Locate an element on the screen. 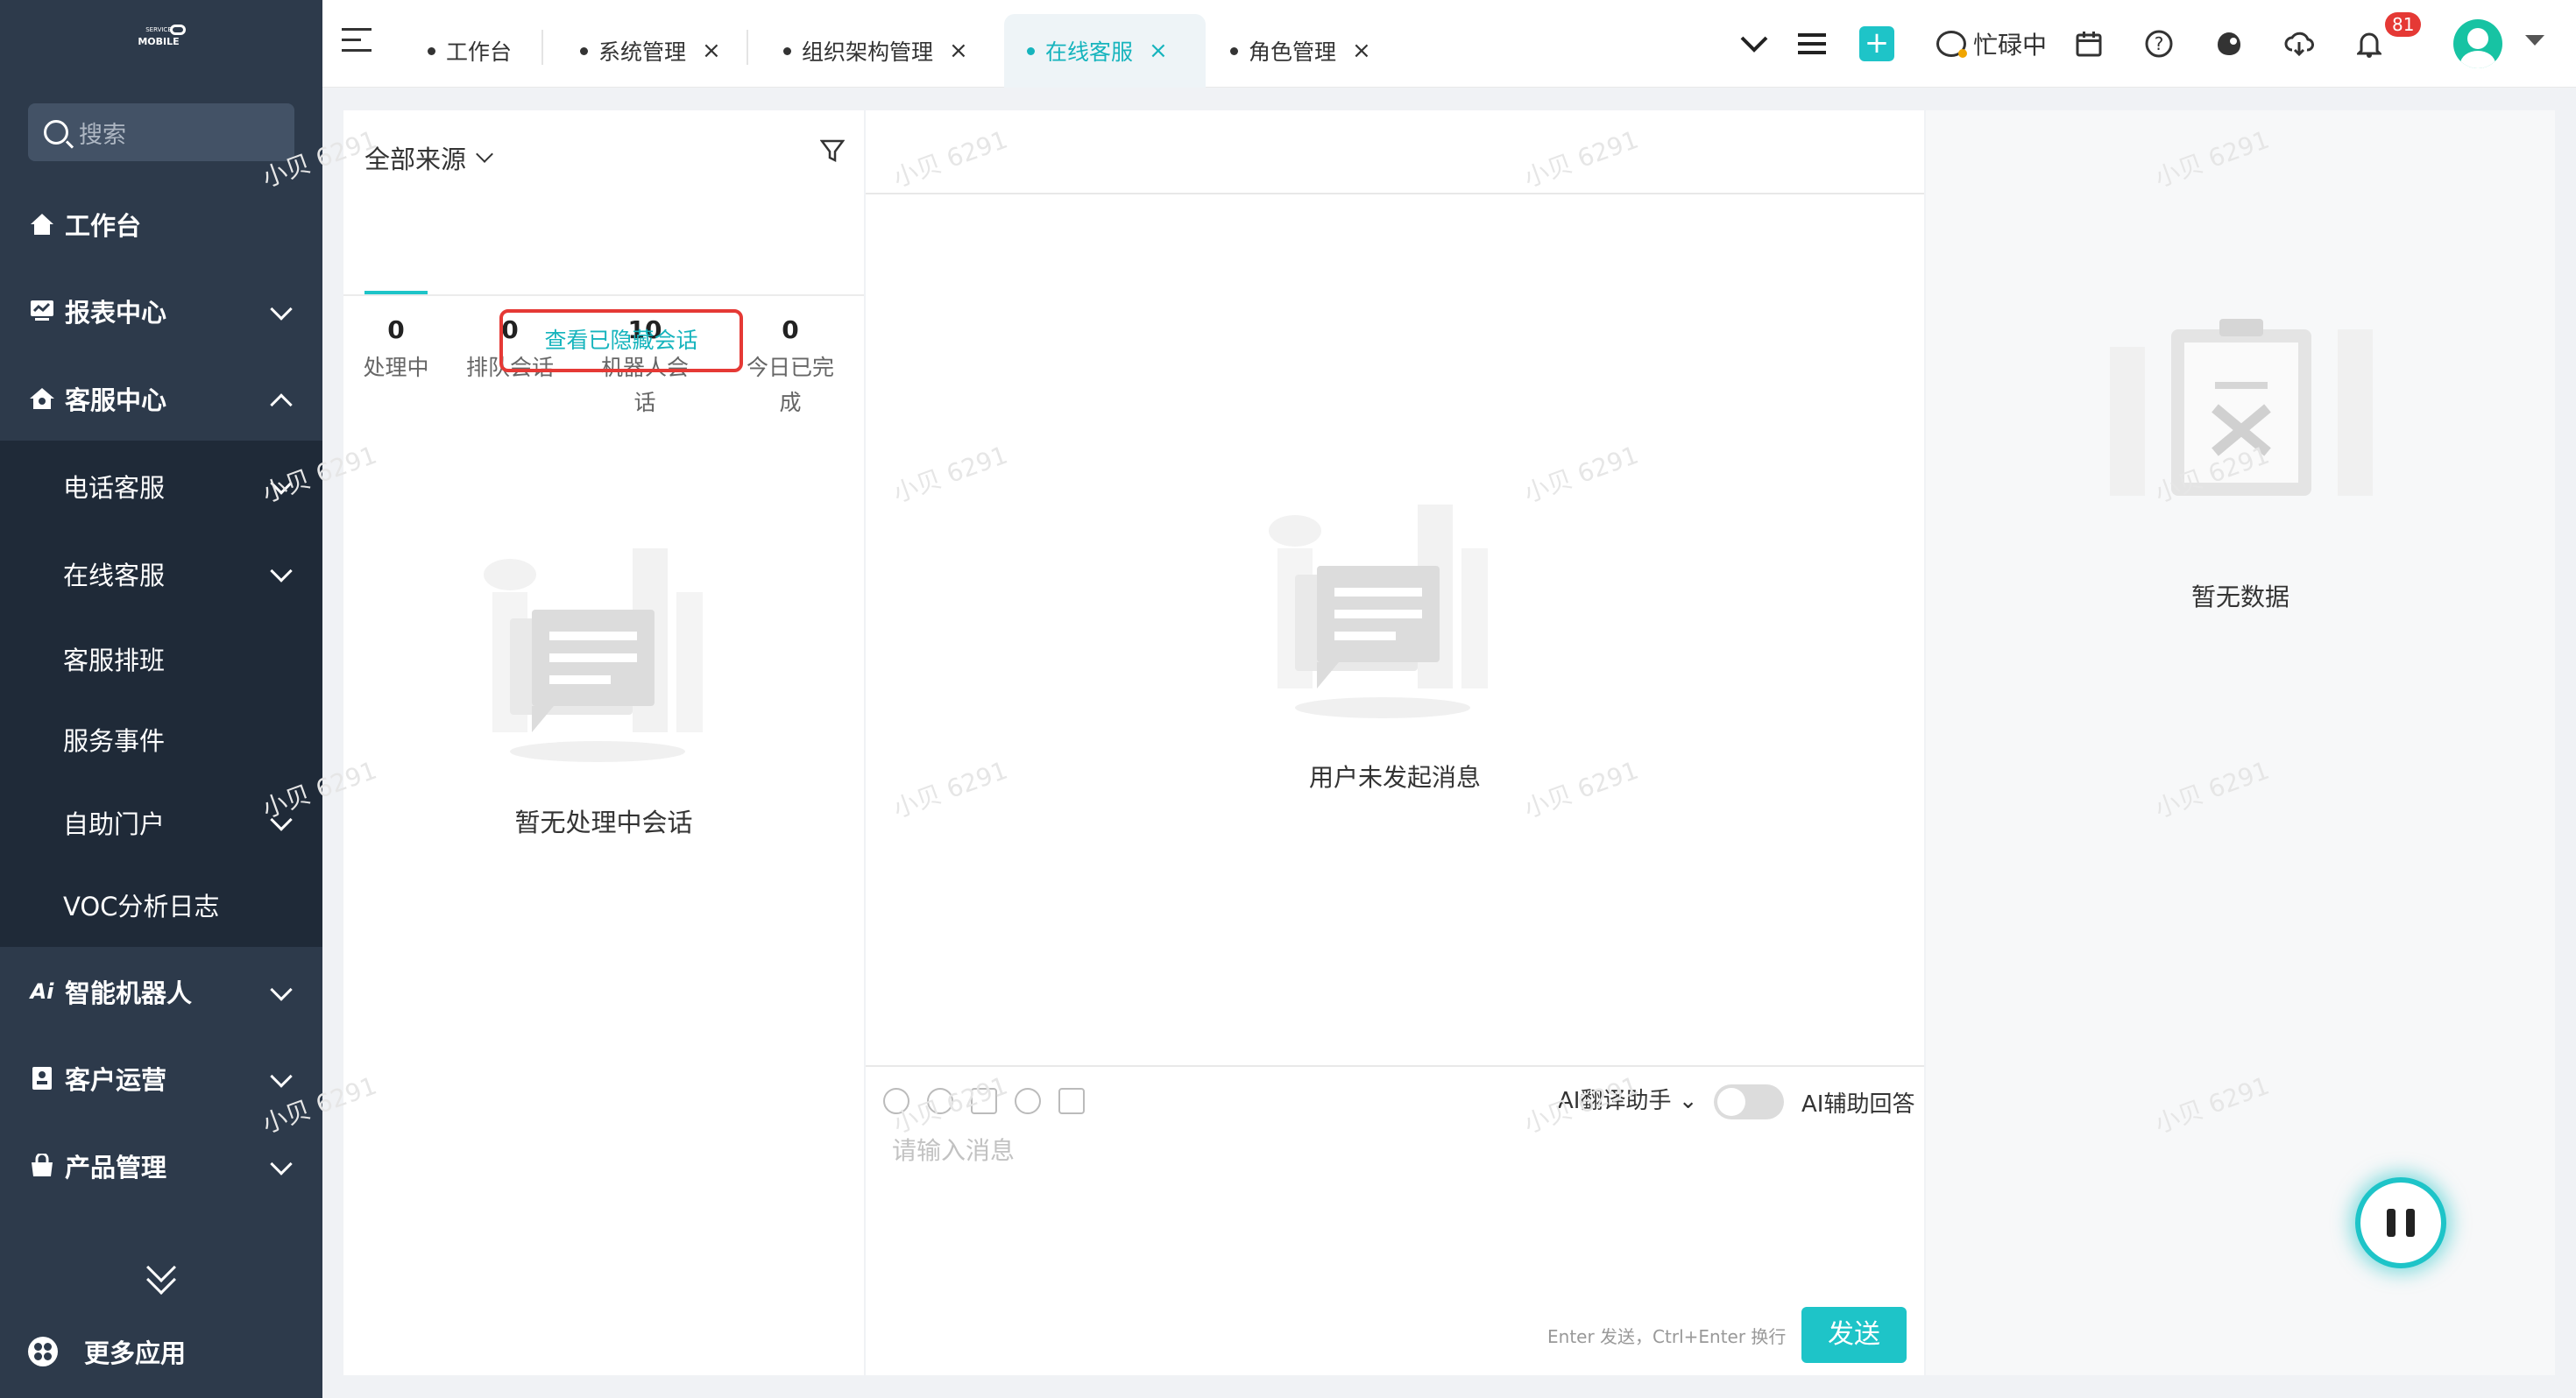  add-button: + is located at coordinates (1876, 43).